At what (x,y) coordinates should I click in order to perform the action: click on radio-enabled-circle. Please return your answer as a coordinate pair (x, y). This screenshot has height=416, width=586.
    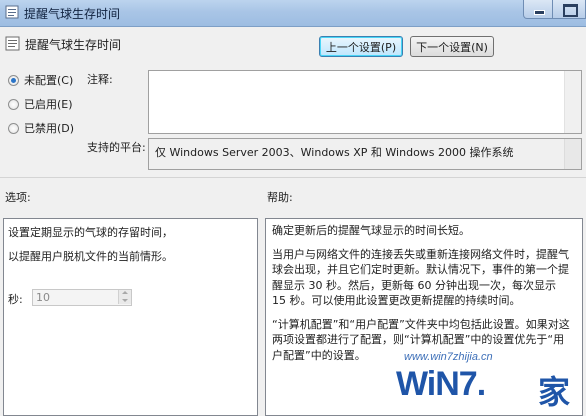
    Looking at the image, I should click on (13, 104).